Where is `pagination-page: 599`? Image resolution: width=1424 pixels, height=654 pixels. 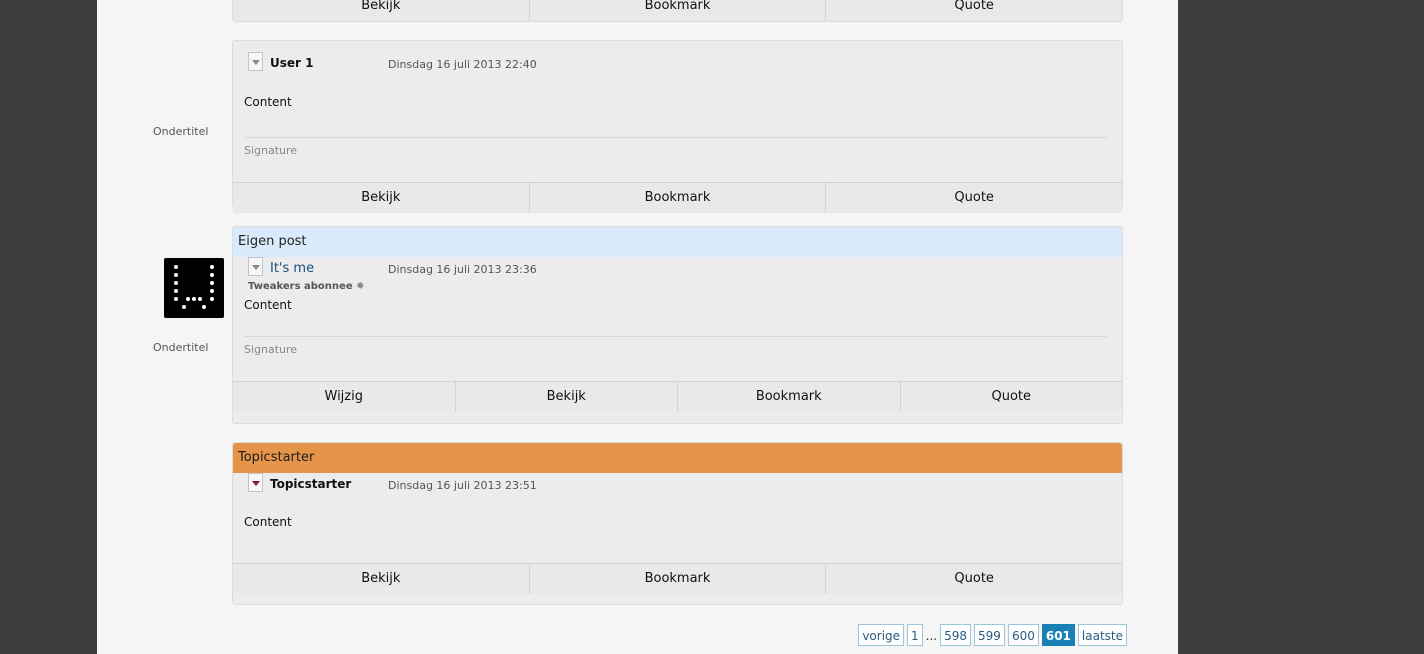 pagination-page: 599 is located at coordinates (989, 635).